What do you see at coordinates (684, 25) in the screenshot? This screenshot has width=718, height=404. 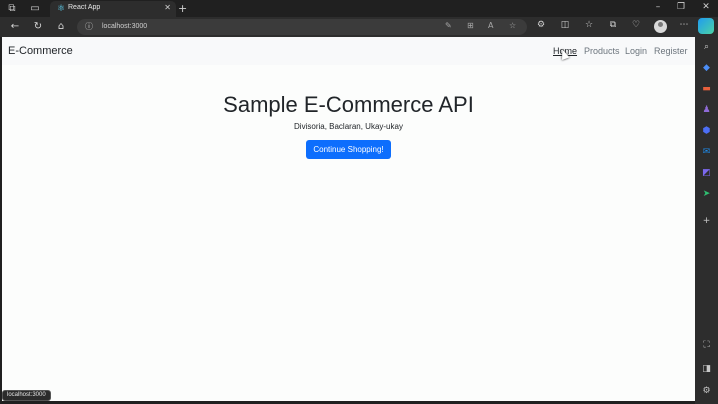 I see `more-icon: ⋯` at bounding box center [684, 25].